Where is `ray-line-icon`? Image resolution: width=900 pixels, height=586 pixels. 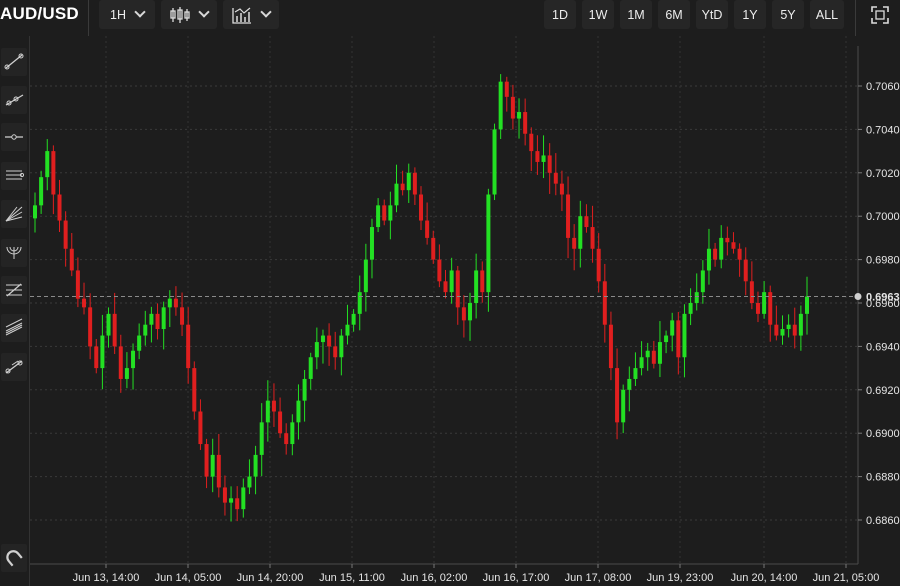
ray-line-icon is located at coordinates (14, 100).